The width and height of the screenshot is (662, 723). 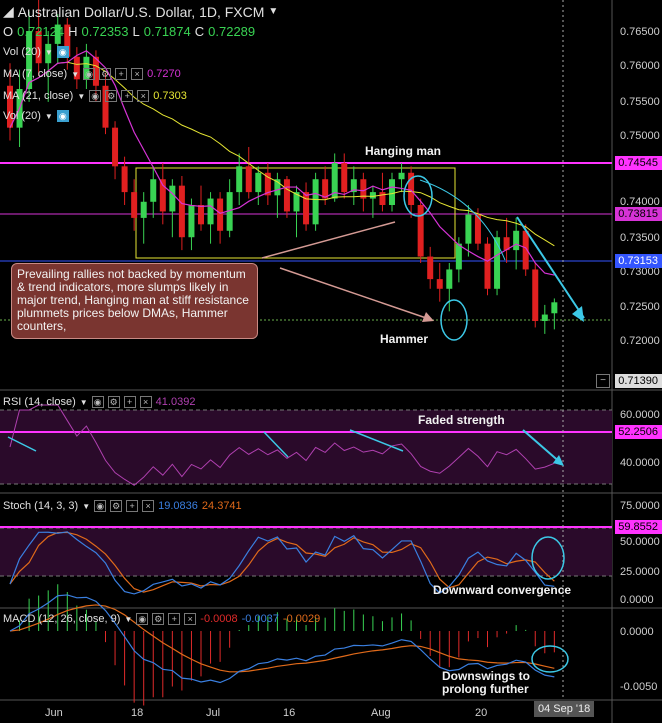 What do you see at coordinates (638, 432) in the screenshot?
I see `rsi-tag: 52.2506` at bounding box center [638, 432].